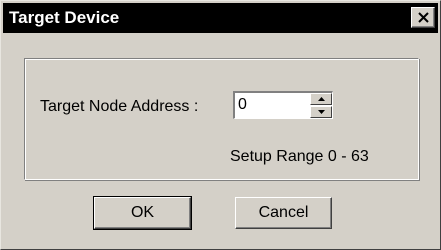 The height and width of the screenshot is (250, 441). Describe the element at coordinates (283, 213) in the screenshot. I see `cancel-button: Cancel` at that location.